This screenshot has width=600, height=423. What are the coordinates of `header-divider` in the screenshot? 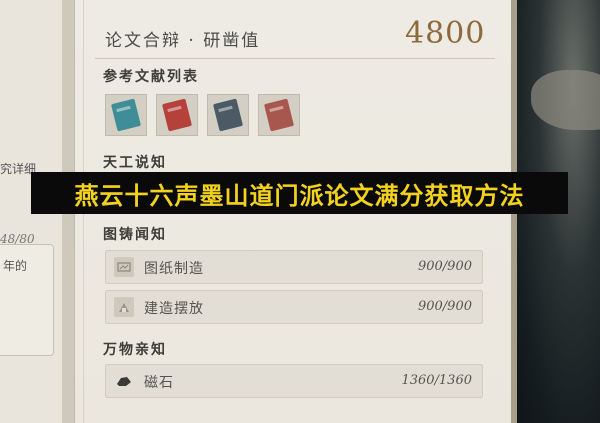 It's located at (295, 58).